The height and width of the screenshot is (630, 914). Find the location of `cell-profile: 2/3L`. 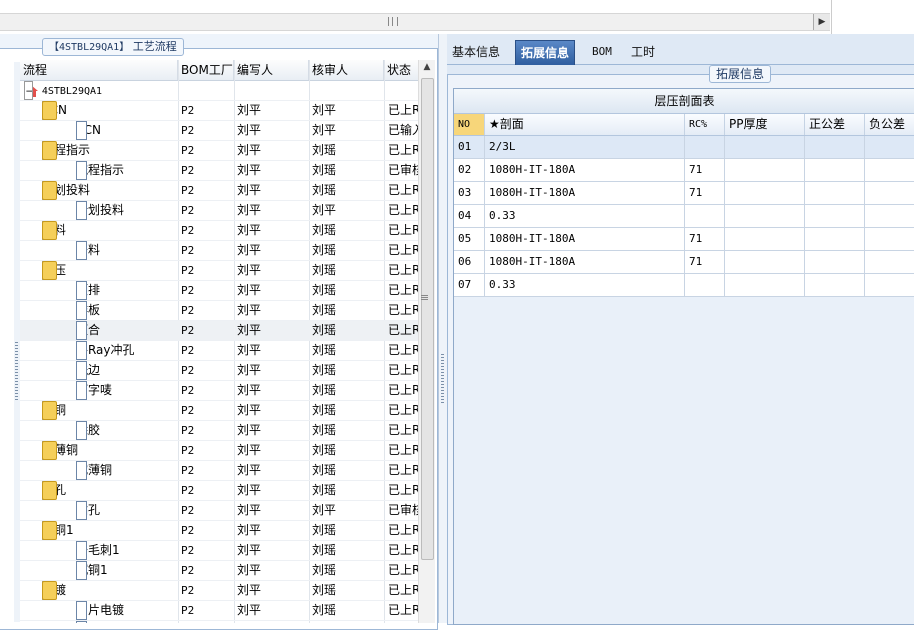

cell-profile: 2/3L is located at coordinates (585, 147).